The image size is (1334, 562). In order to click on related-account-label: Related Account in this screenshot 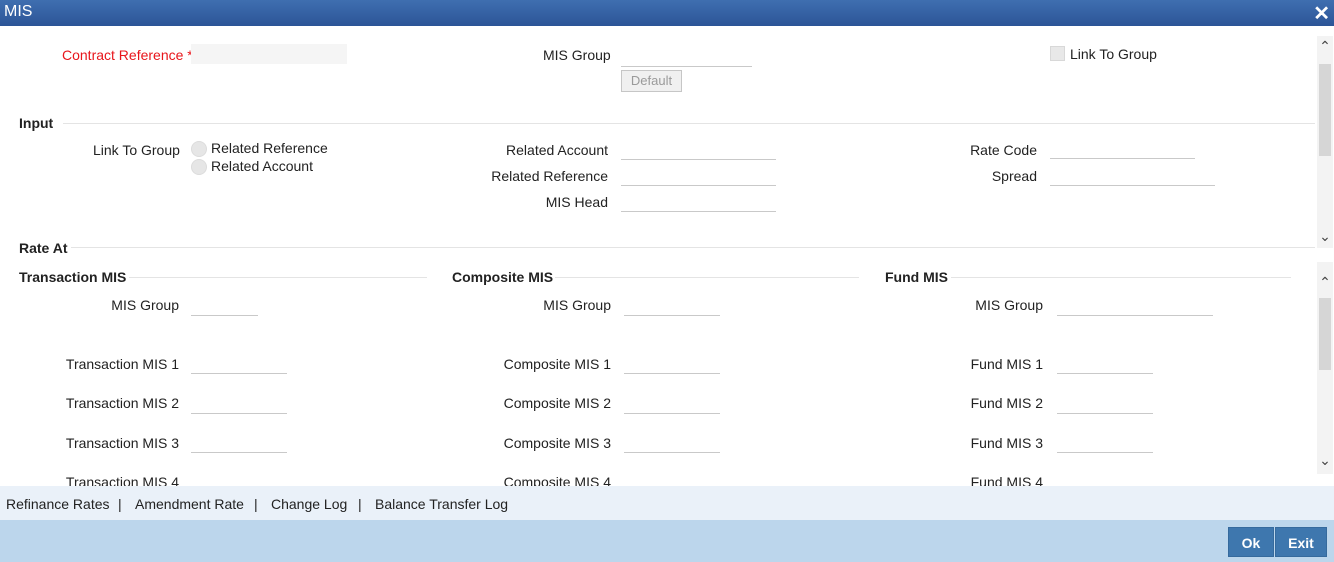, I will do `click(557, 150)`.